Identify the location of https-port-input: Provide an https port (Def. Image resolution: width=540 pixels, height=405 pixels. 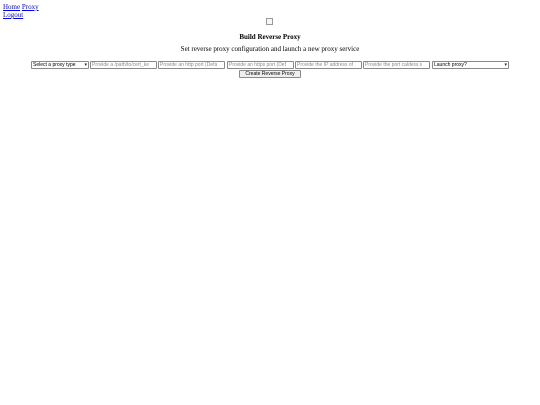
(260, 65).